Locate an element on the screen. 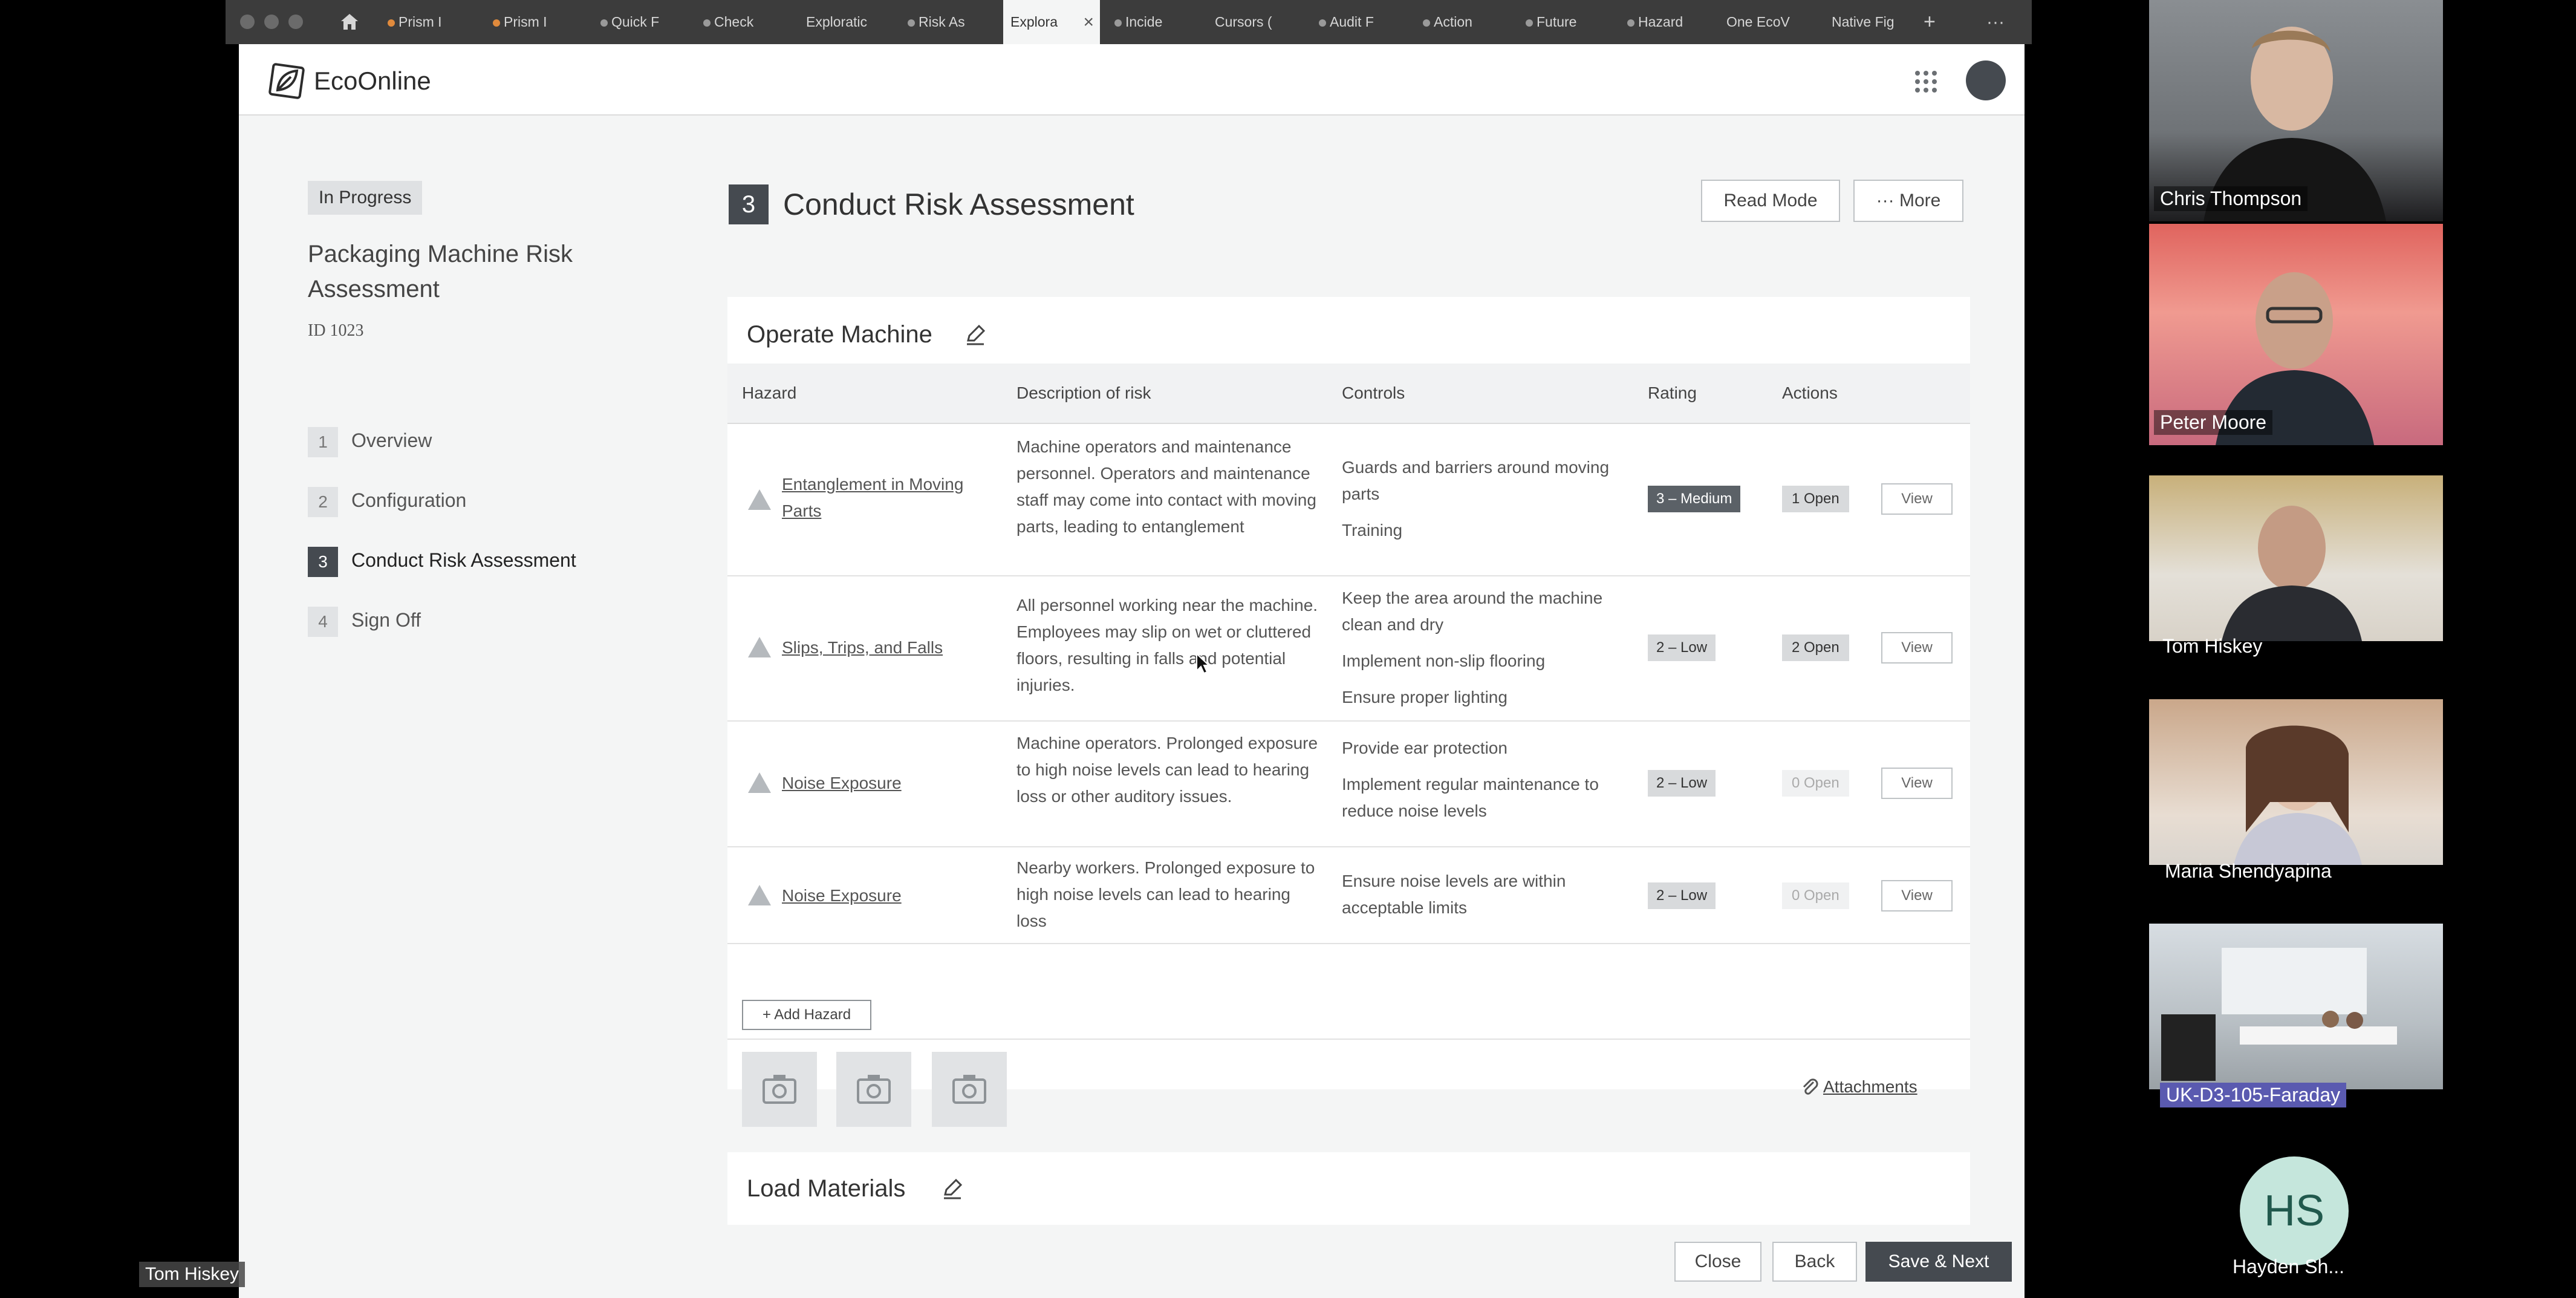 This screenshot has width=2576, height=1298. control-item: Provide ear protection is located at coordinates (1425, 748).